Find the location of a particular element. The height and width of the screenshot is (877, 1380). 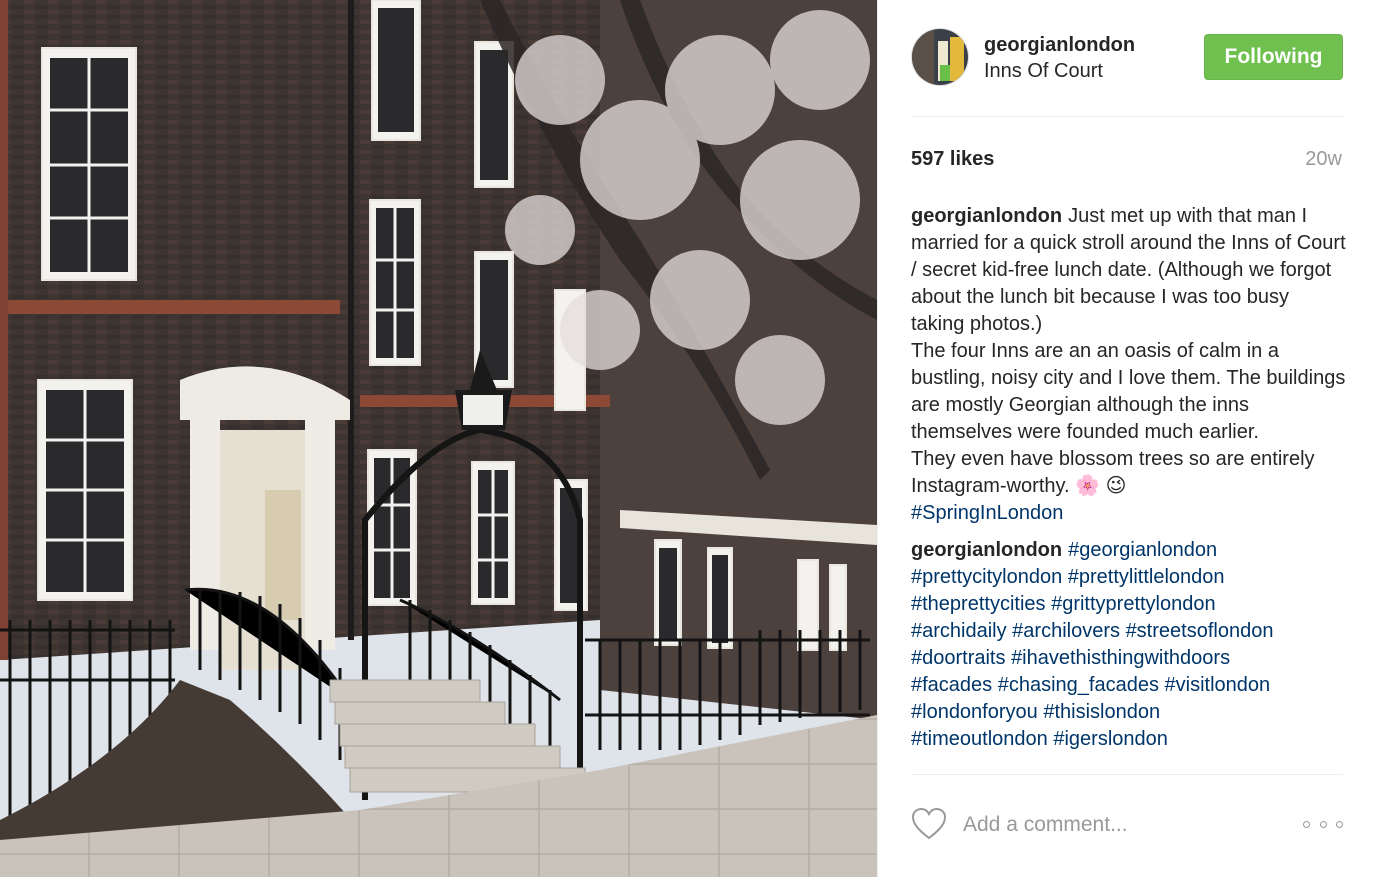

hashtag-link: #facades is located at coordinates (951, 685).